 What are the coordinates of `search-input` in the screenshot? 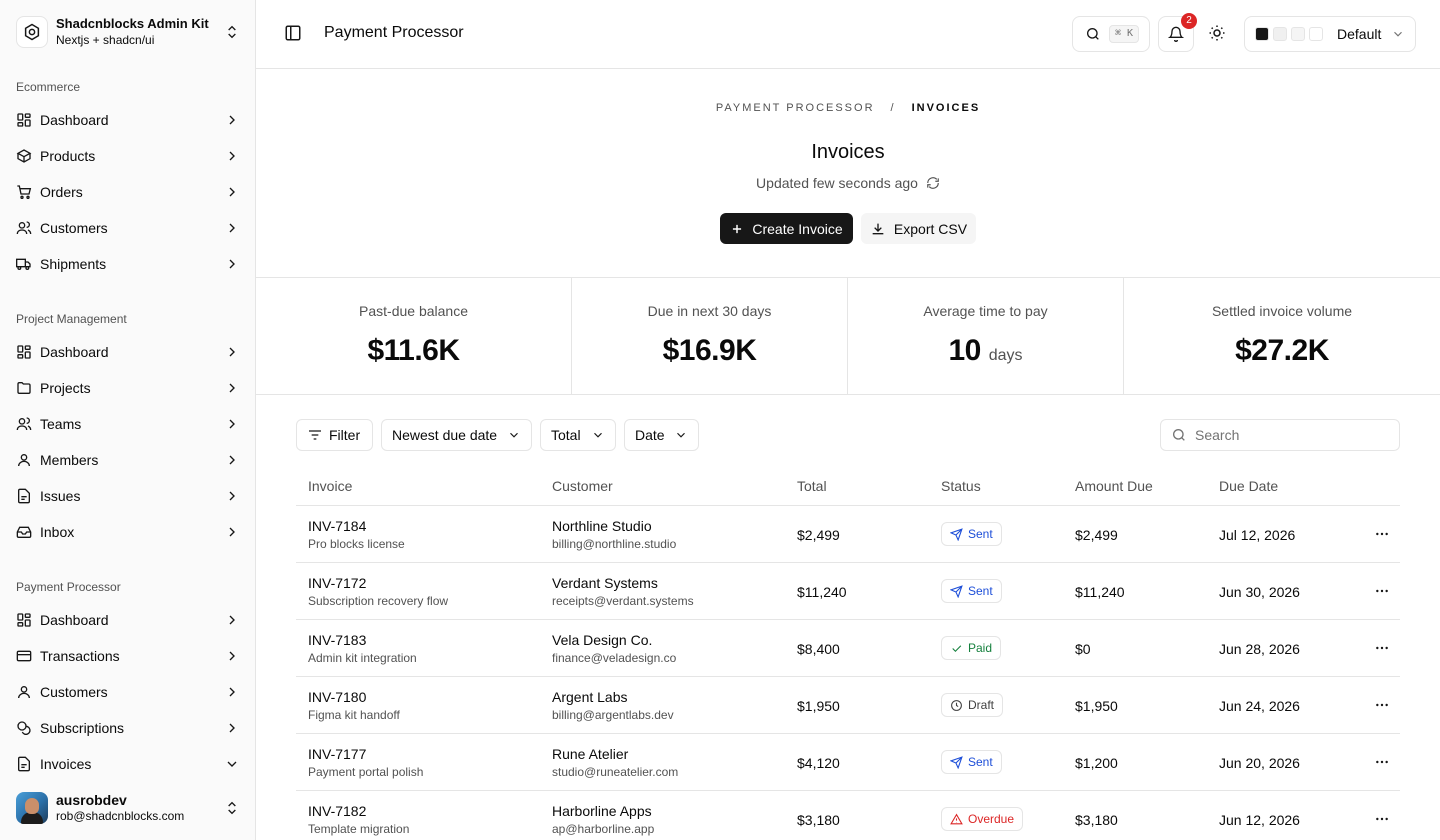 It's located at (1290, 435).